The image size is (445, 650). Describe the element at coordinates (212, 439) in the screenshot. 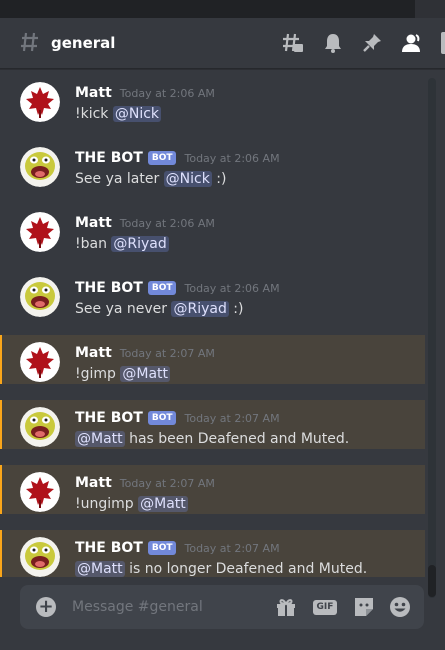

I see `message-content: @Matt has been Deafened and Muted.` at that location.